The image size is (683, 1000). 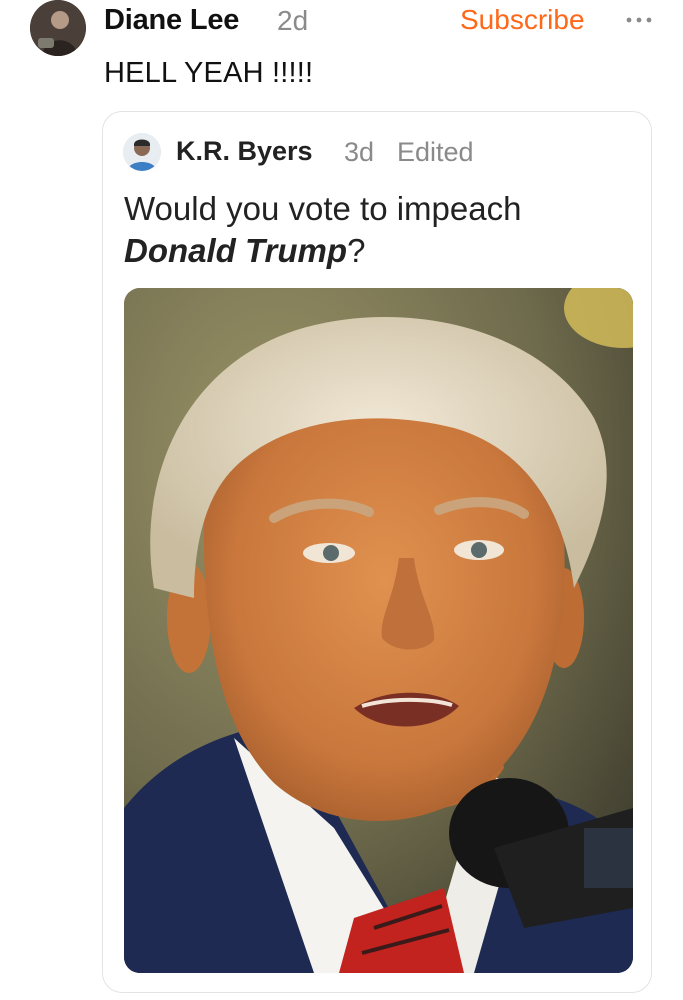 I want to click on subscribe-button: Subscribe, so click(x=522, y=20).